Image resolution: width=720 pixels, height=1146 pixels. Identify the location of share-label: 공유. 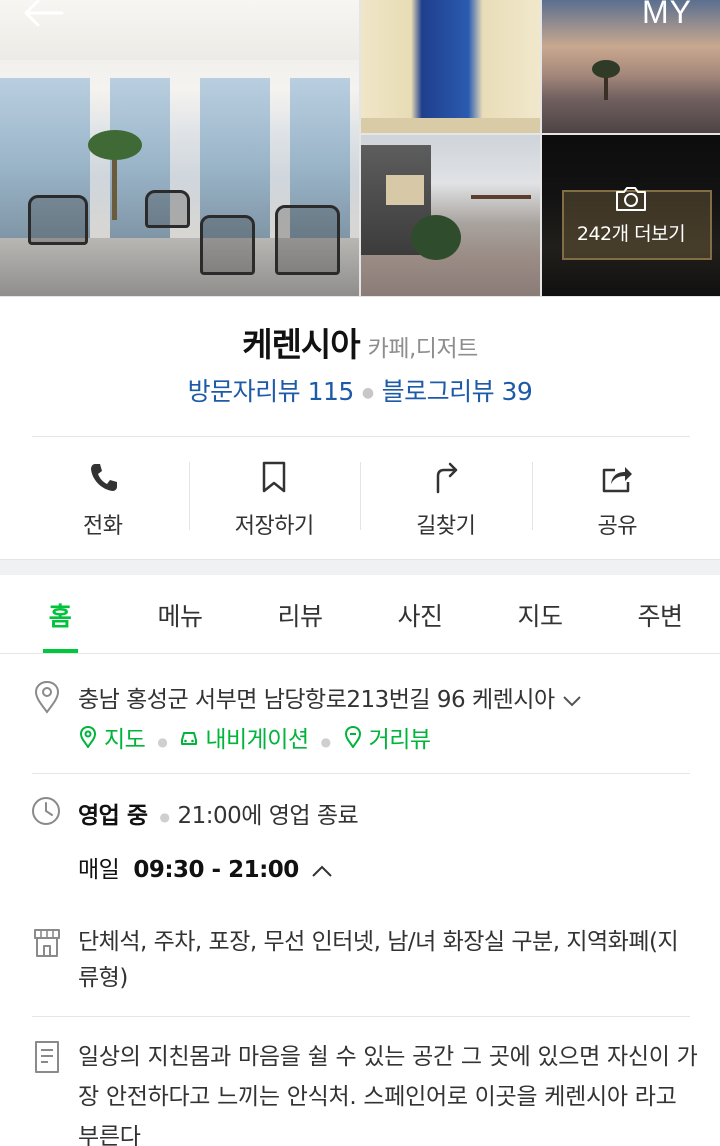
(617, 526).